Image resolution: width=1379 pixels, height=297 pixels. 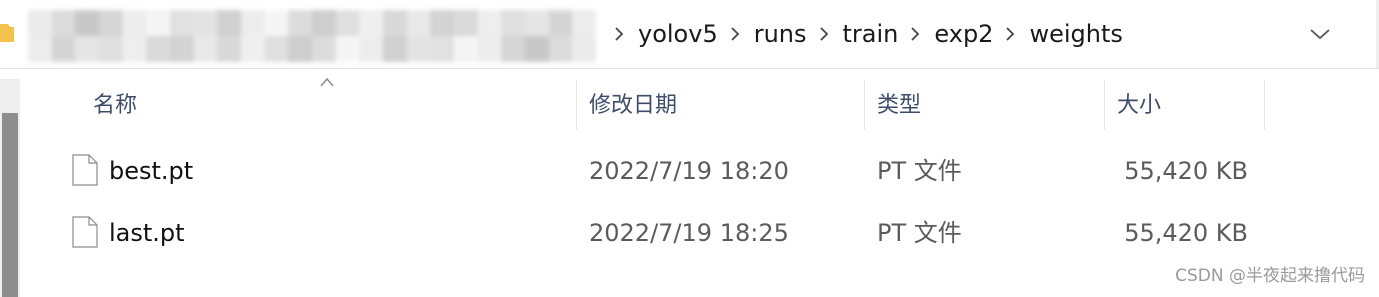 I want to click on column-header-date: 修改日期, so click(x=633, y=106).